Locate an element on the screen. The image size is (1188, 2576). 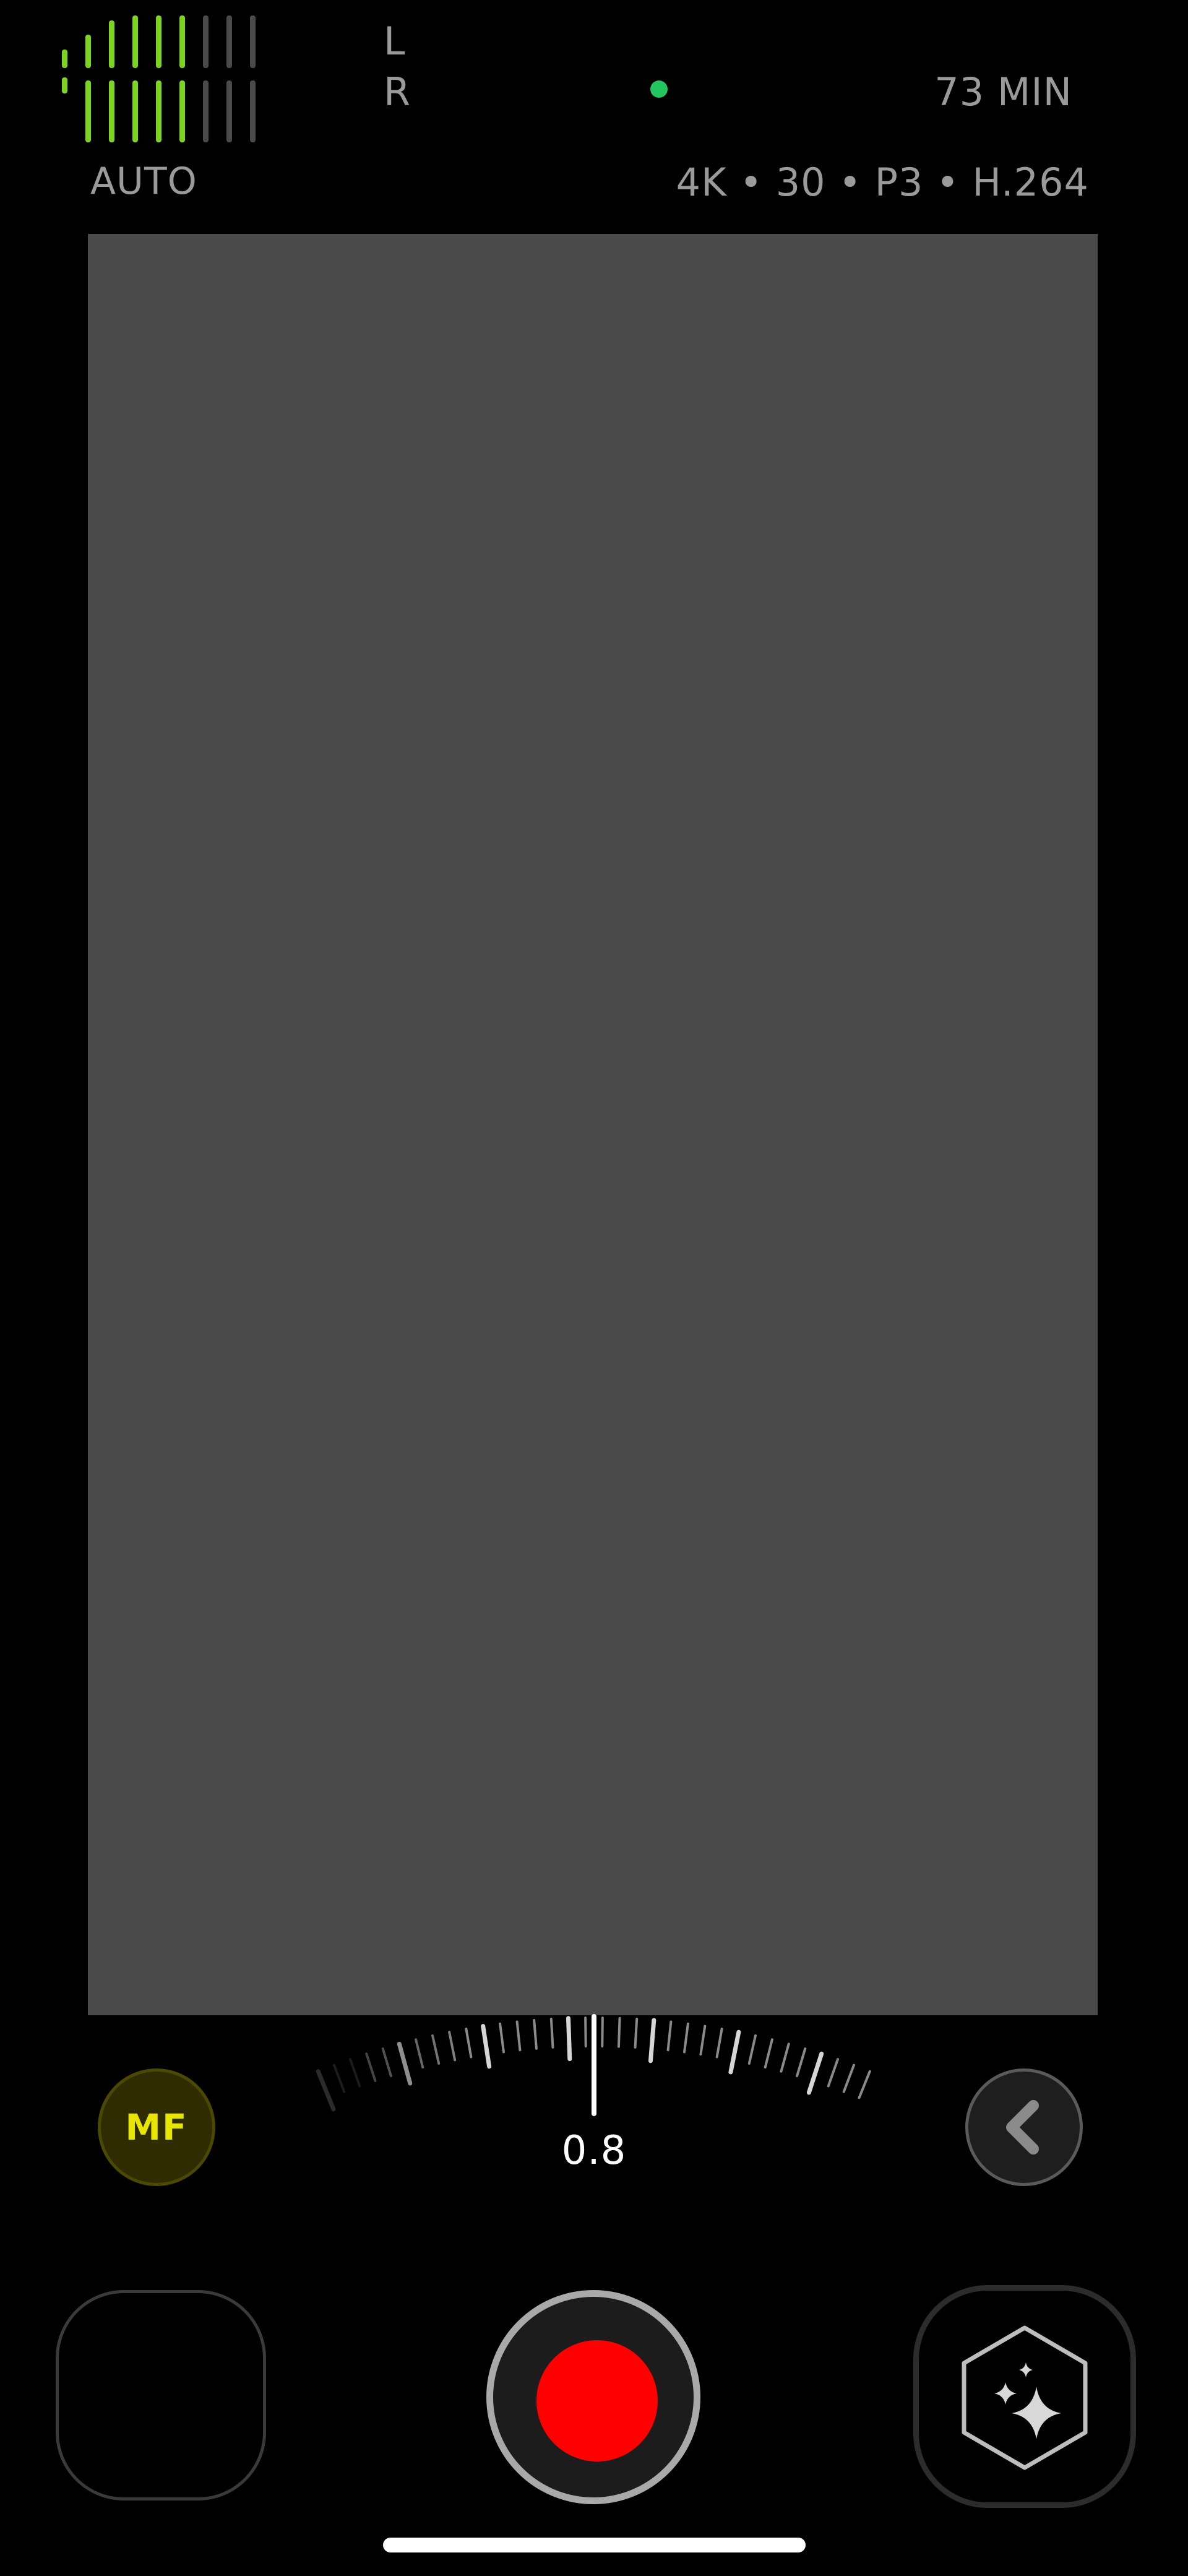
manual-focus-label: MF is located at coordinates (156, 2127).